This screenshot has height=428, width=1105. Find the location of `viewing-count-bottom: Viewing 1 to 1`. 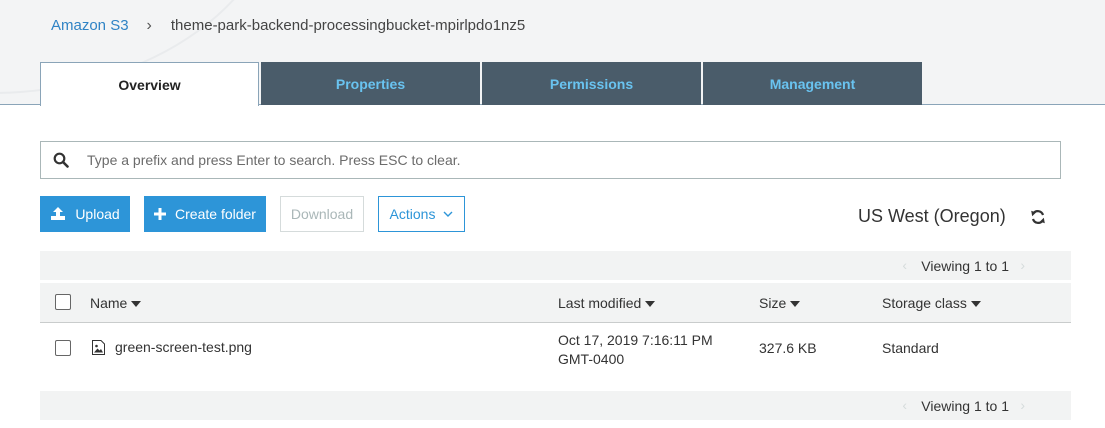

viewing-count-bottom: Viewing 1 to 1 is located at coordinates (965, 406).